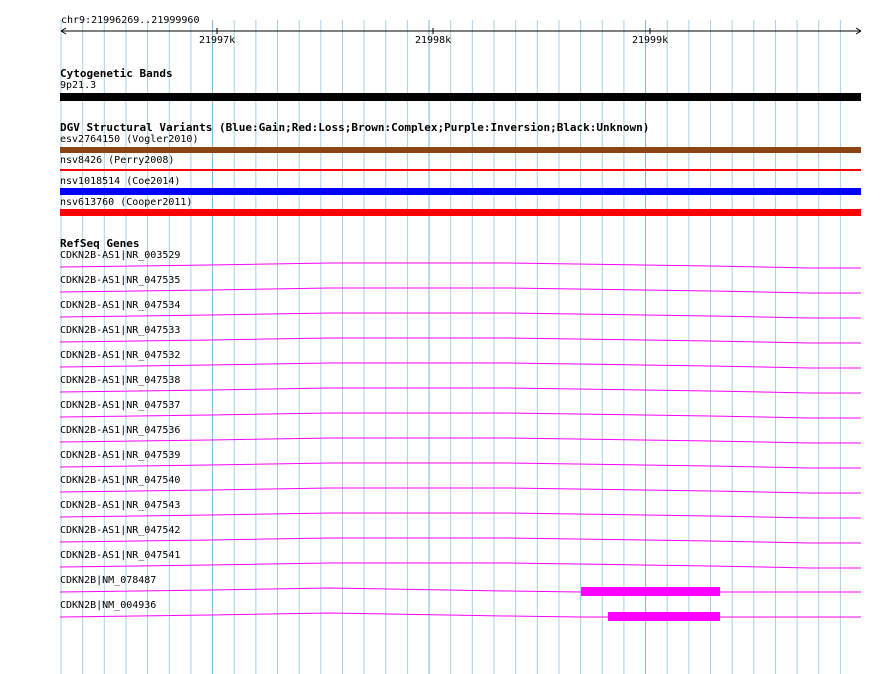  Describe the element at coordinates (120, 255) in the screenshot. I see `transcript-label: CDKN2B-AS1|NR_003529` at that location.